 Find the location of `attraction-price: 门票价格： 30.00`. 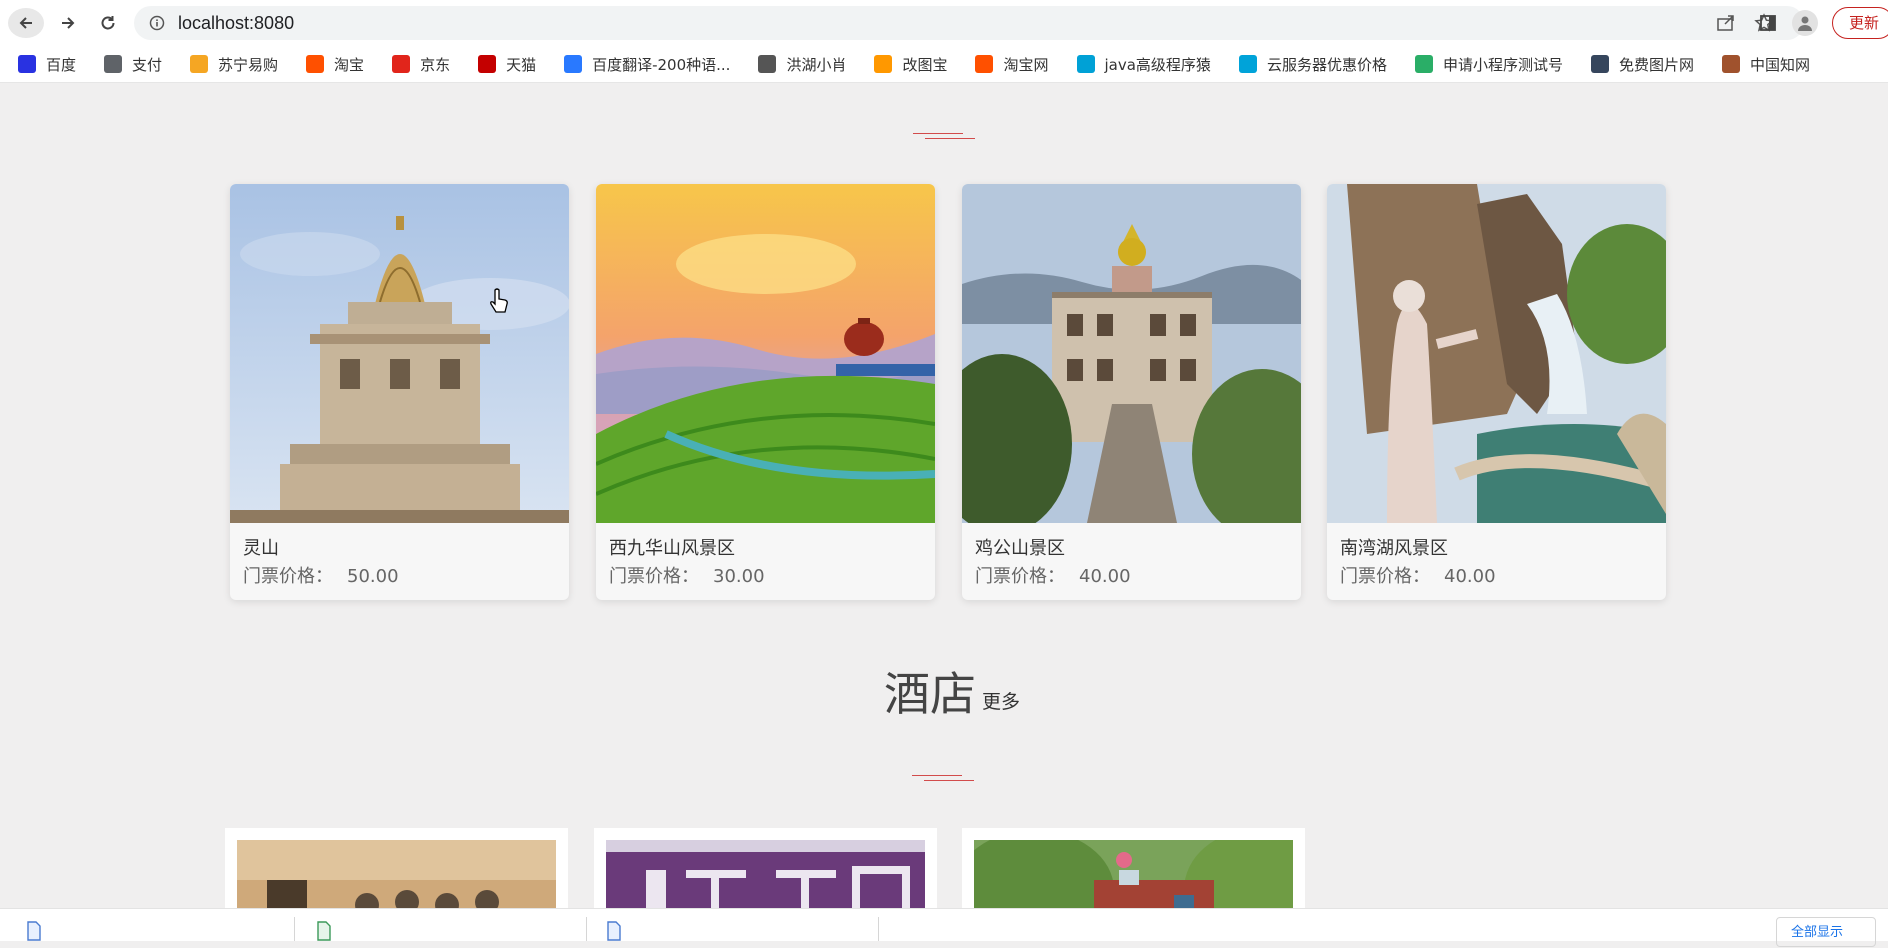

attraction-price: 门票价格： 30.00 is located at coordinates (687, 575).